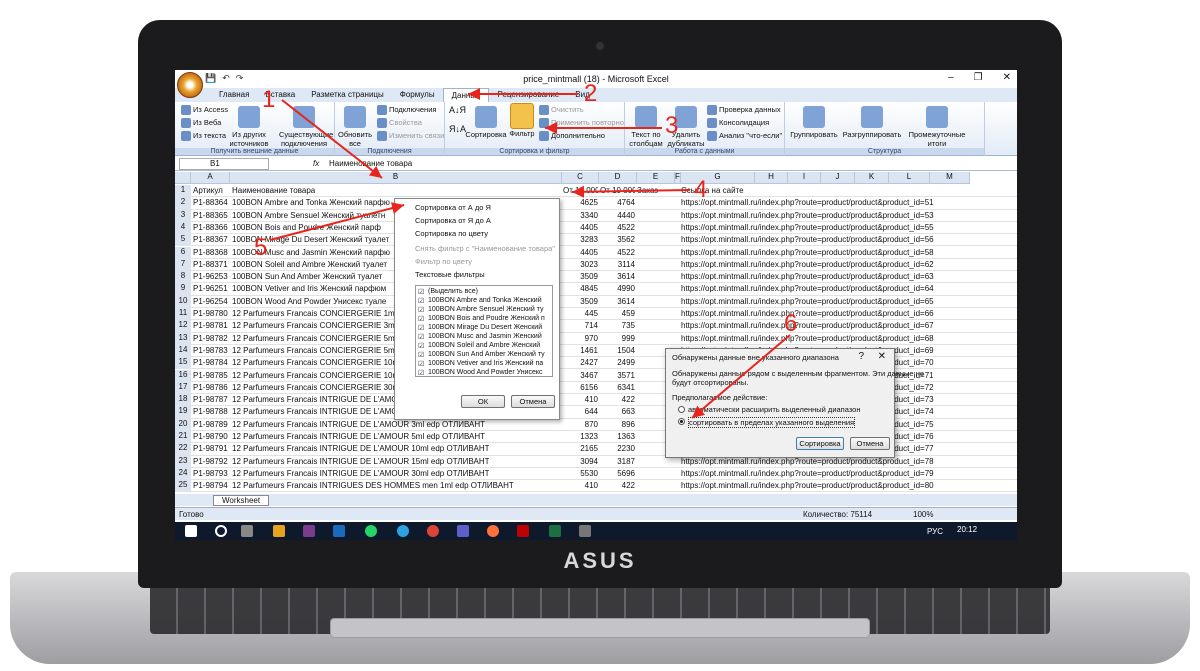 This screenshot has height=671, width=1200. What do you see at coordinates (909, 178) in the screenshot?
I see `column-header: L` at bounding box center [909, 178].